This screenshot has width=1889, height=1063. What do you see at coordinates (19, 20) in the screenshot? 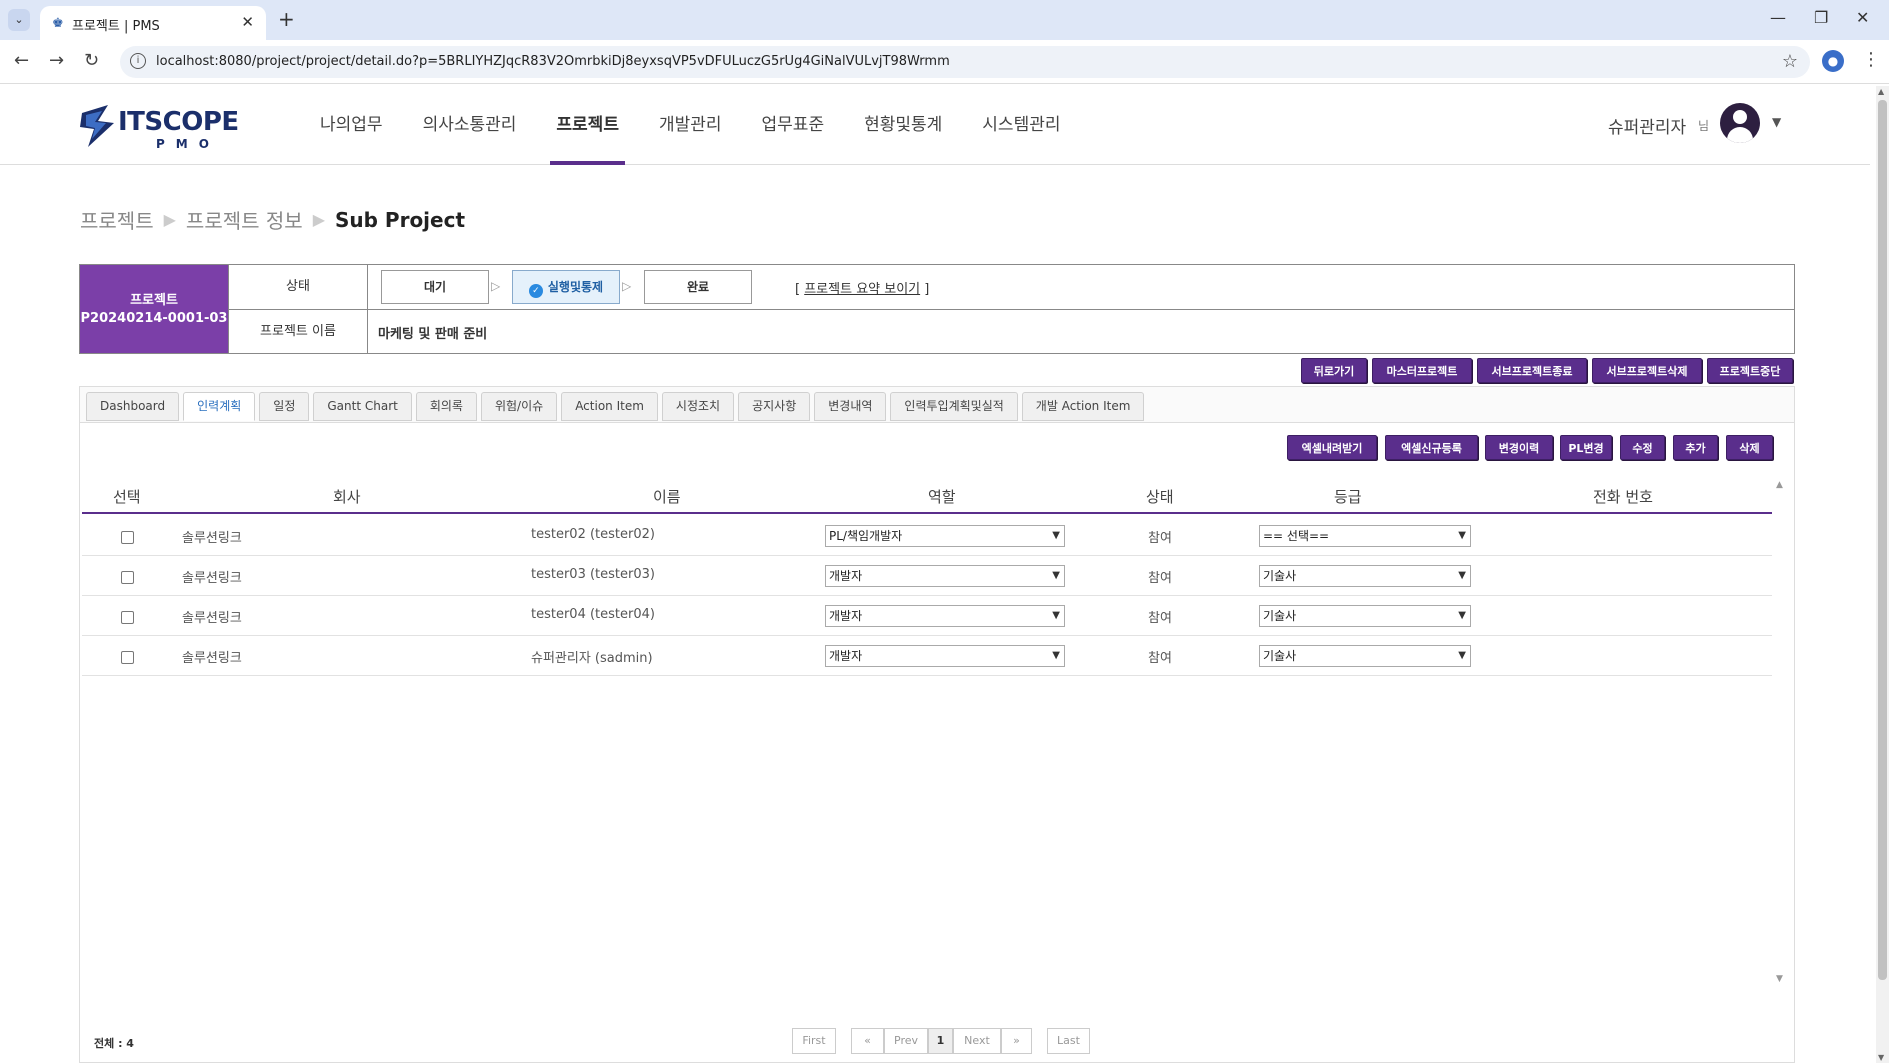
I see `tab-search-icon: ⌄` at bounding box center [19, 20].